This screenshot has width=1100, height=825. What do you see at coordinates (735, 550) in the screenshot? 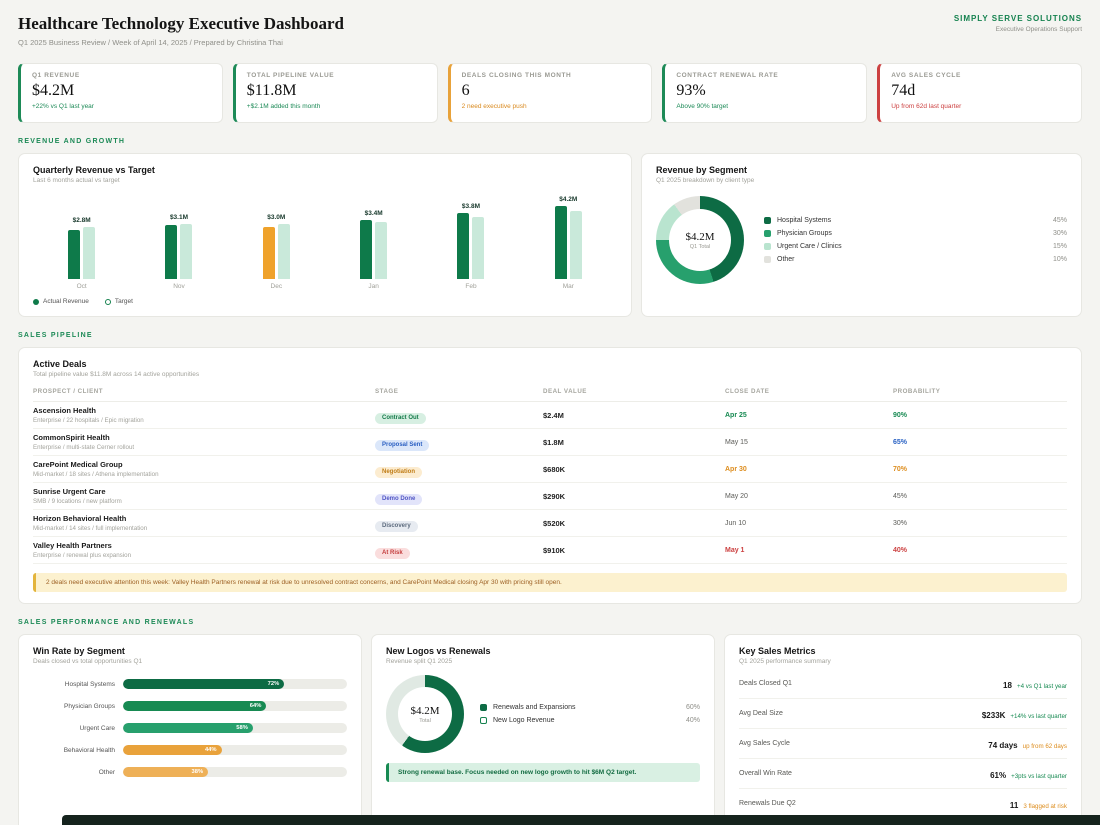
I see `deal-close-date-cell: May 1` at bounding box center [735, 550].